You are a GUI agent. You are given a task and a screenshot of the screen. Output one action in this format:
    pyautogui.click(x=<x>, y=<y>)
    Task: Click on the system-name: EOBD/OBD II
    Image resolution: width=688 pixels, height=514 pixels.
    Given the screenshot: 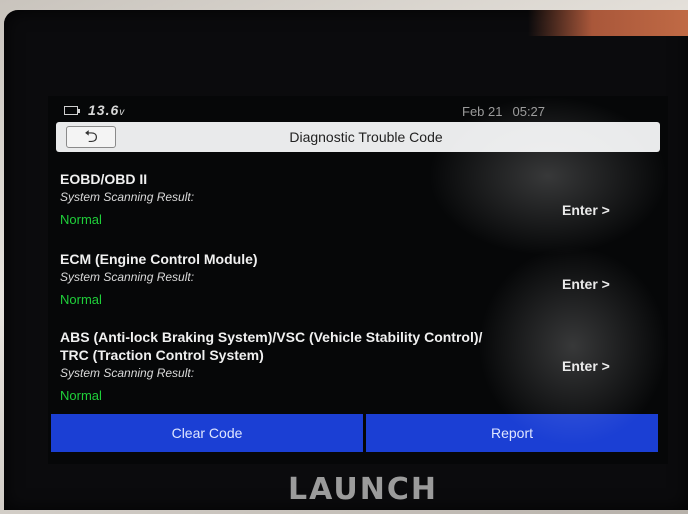 What is the action you would take?
    pyautogui.click(x=104, y=179)
    